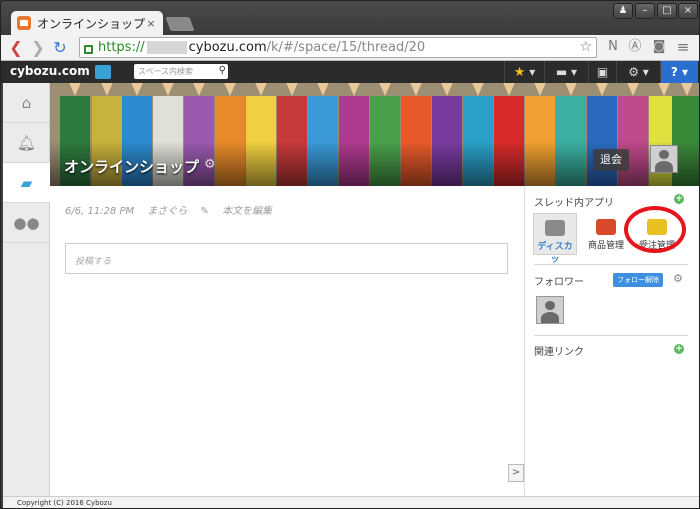 The width and height of the screenshot is (700, 509). What do you see at coordinates (166, 71) in the screenshot?
I see `search-placeholder: スペース内検索` at bounding box center [166, 71].